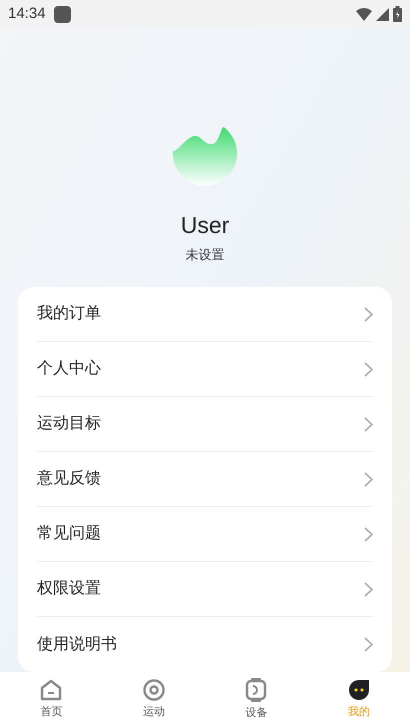 Image resolution: width=410 pixels, height=728 pixels. What do you see at coordinates (397, 14) in the screenshot?
I see `battery-icon` at bounding box center [397, 14].